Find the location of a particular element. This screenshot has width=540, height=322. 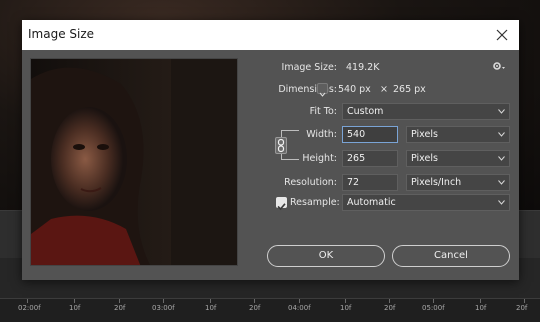

resolution-unit-value: Pixels/Inch is located at coordinates (436, 182).